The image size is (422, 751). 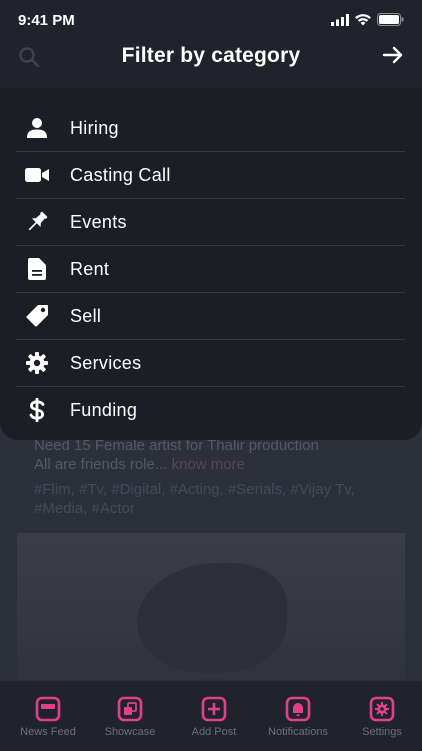 What do you see at coordinates (86, 315) in the screenshot?
I see `category-label: Sell` at bounding box center [86, 315].